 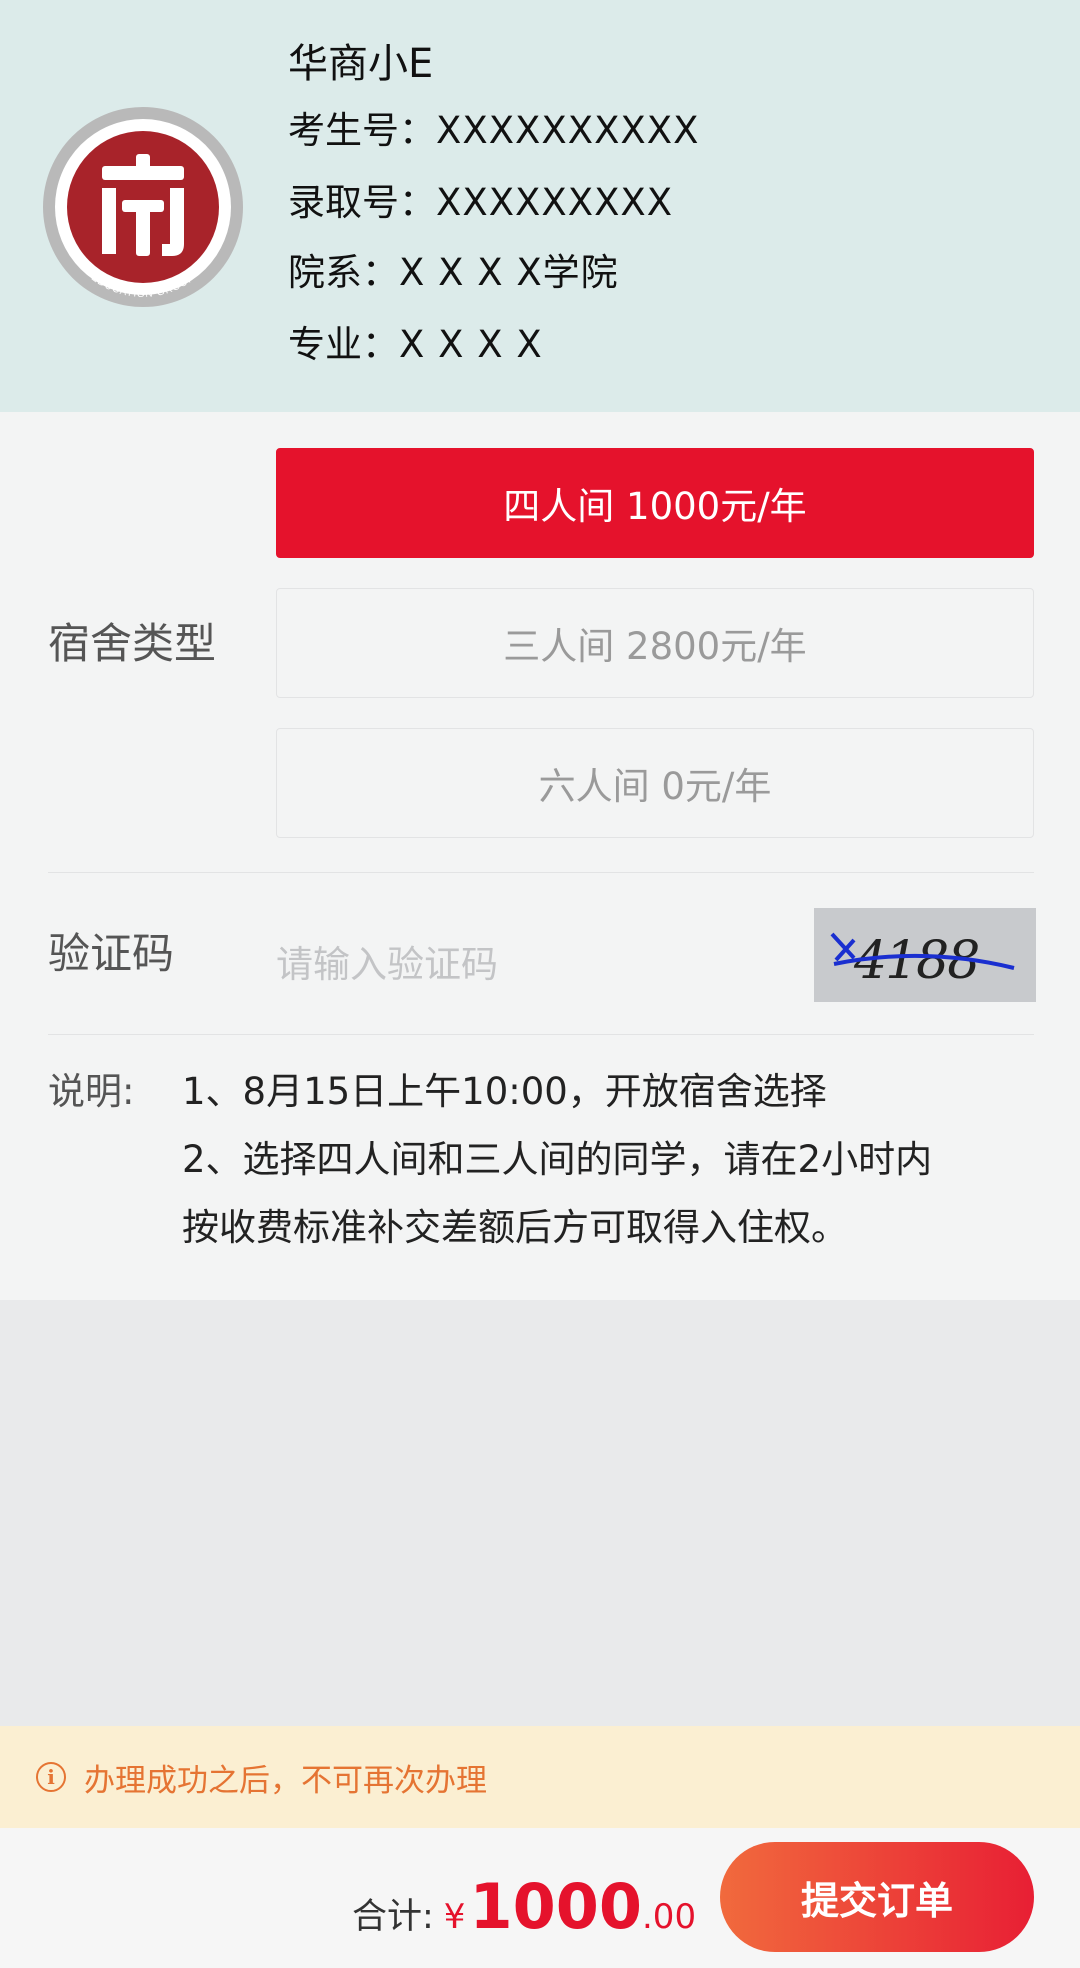 What do you see at coordinates (540, 1777) in the screenshot?
I see `warning-bar: i 办理成功之后，不可再次办理` at bounding box center [540, 1777].